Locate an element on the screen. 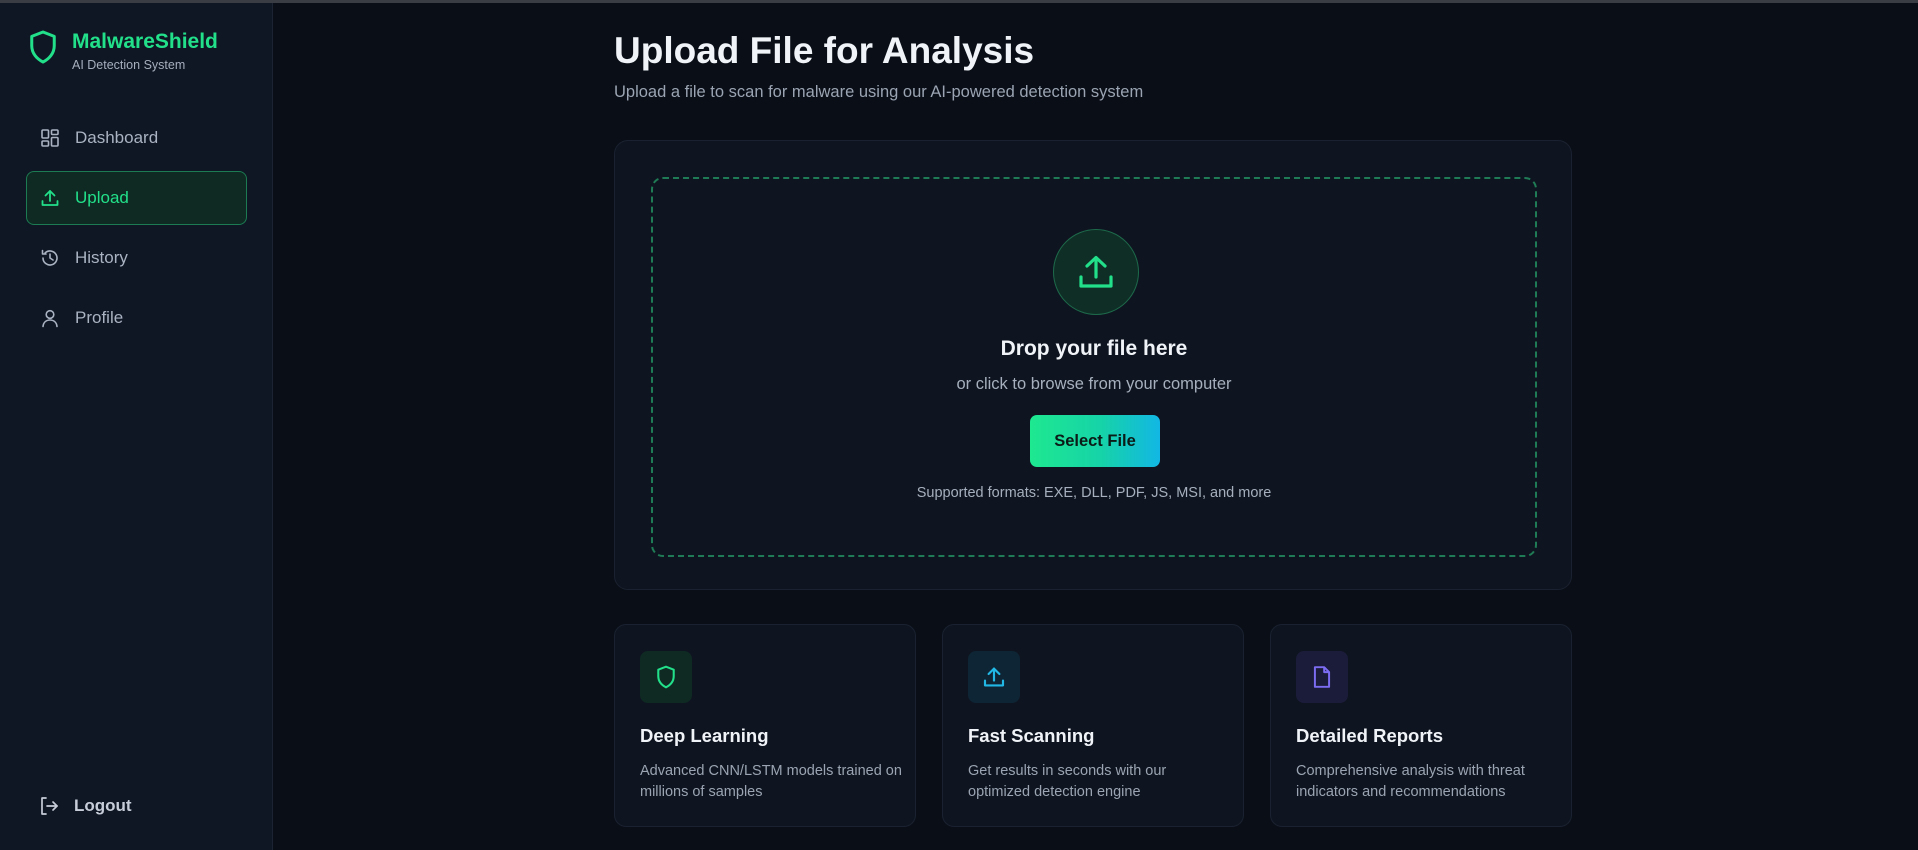 Image resolution: width=1918 pixels, height=850 pixels. brand-title: MalwareShield is located at coordinates (145, 41).